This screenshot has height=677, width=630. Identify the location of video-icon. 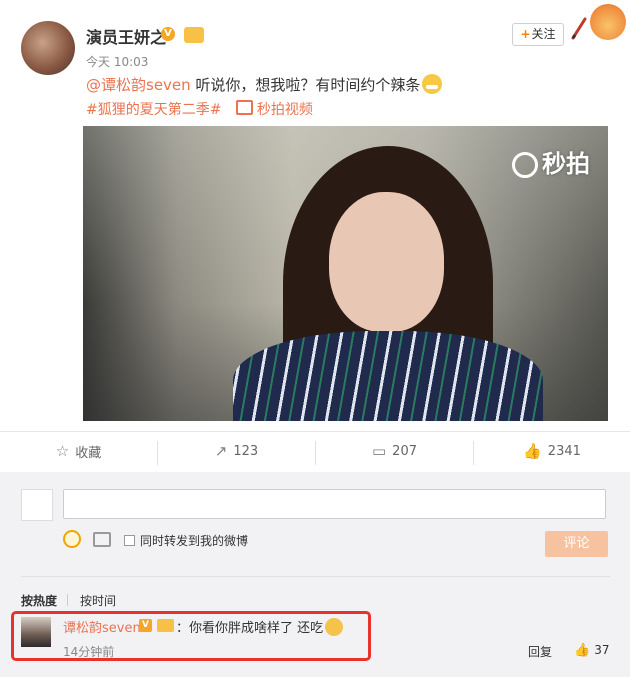
(244, 107).